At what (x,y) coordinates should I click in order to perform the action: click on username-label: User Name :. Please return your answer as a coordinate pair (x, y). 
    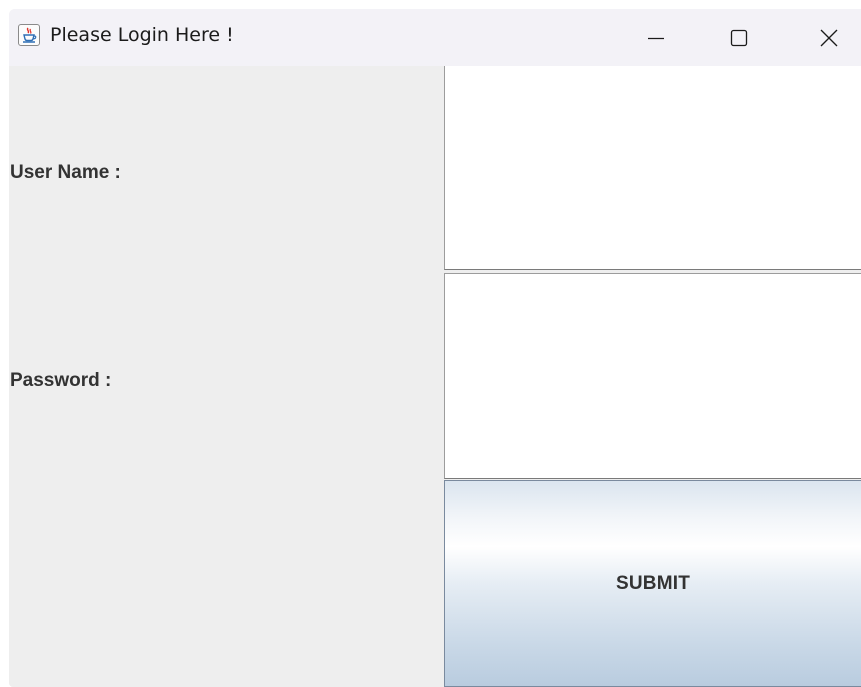
    Looking at the image, I should click on (65, 172).